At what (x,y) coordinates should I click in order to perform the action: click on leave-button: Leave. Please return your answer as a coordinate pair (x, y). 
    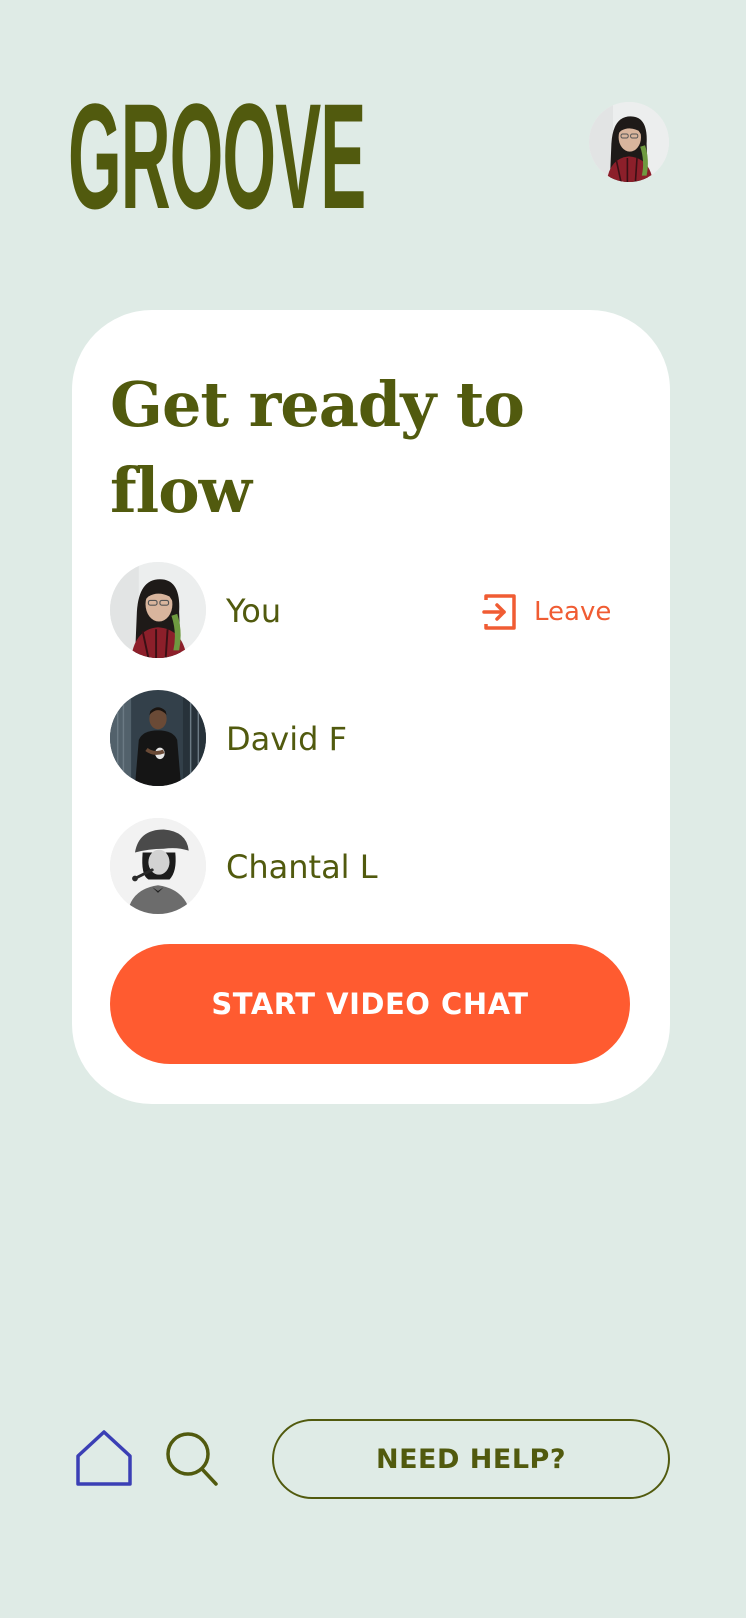
    Looking at the image, I should click on (546, 612).